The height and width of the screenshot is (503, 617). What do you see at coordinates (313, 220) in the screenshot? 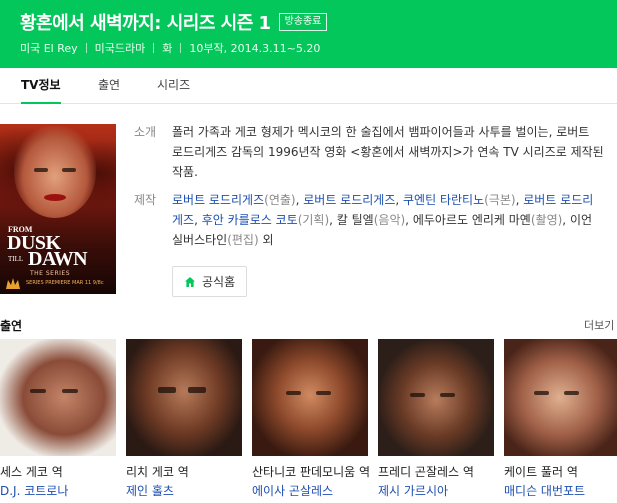
I see `production-role: (기획)` at bounding box center [313, 220].